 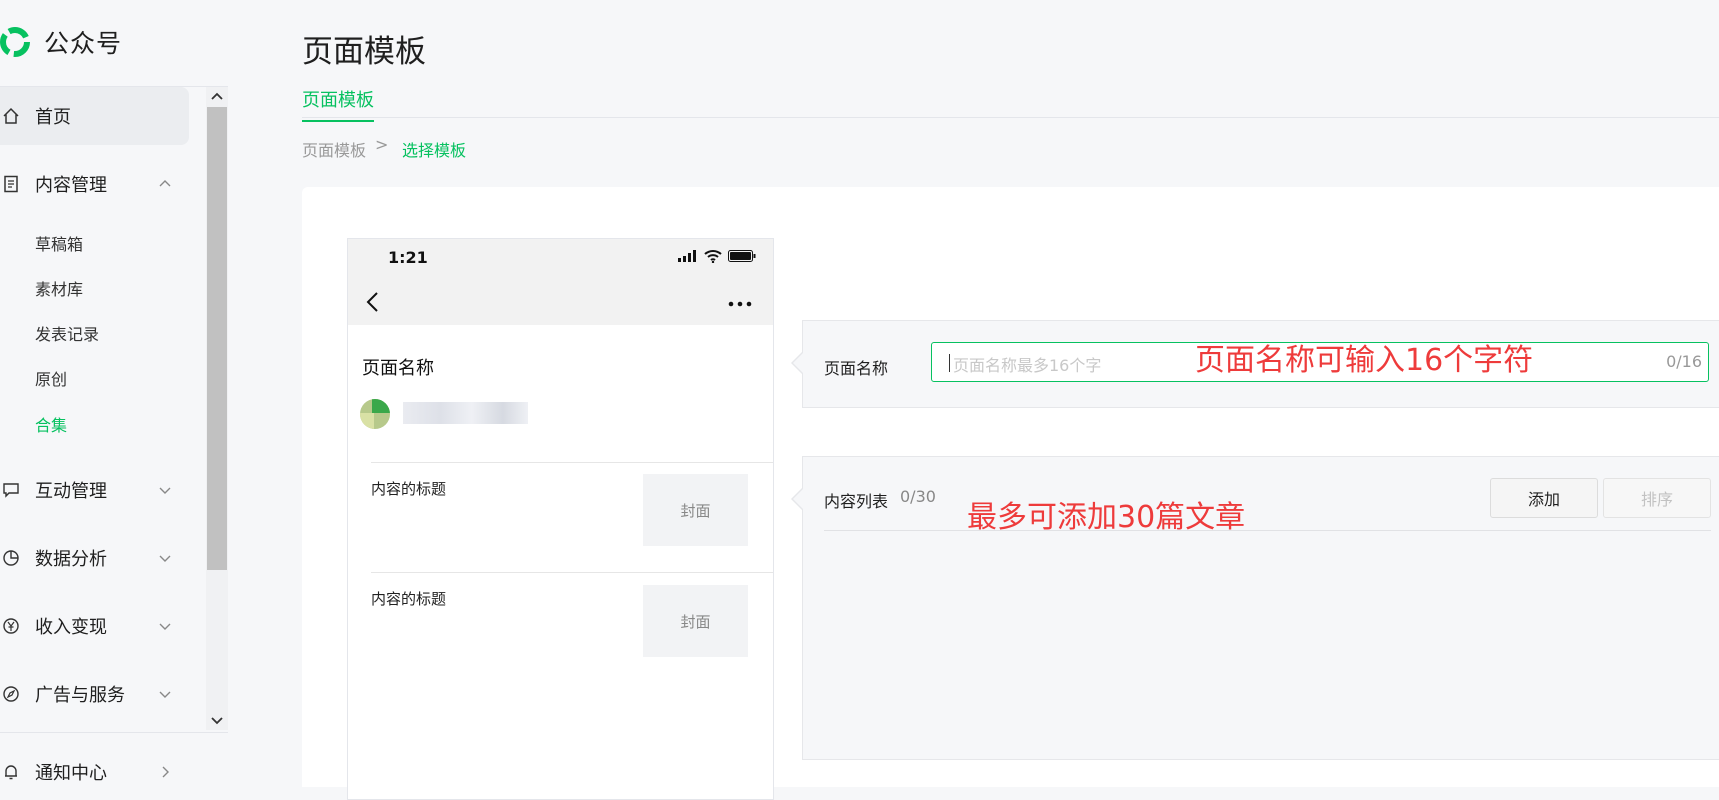 What do you see at coordinates (71, 491) in the screenshot?
I see `sidebar-item-label: 互动管理` at bounding box center [71, 491].